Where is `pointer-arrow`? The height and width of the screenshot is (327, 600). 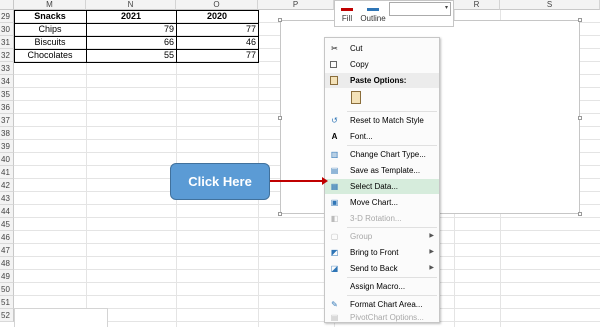 pointer-arrow is located at coordinates (297, 181).